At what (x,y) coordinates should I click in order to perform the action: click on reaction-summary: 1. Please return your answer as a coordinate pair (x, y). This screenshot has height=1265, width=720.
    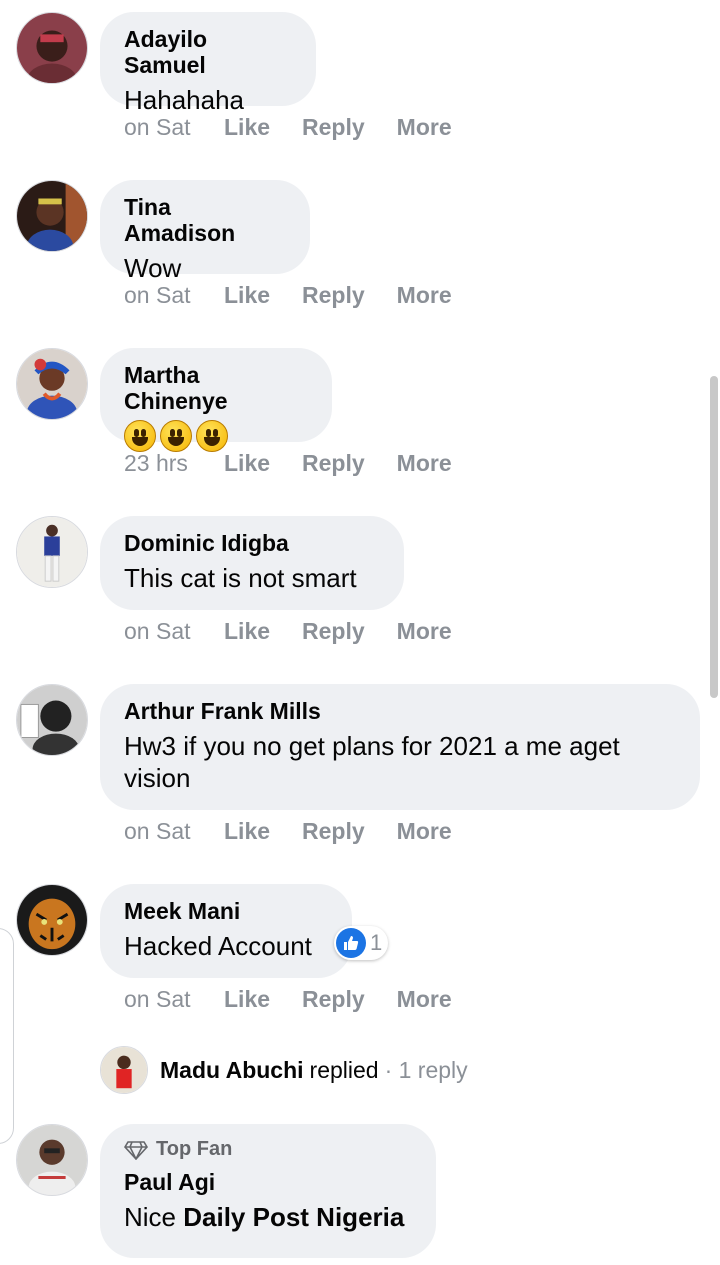
    Looking at the image, I should click on (361, 943).